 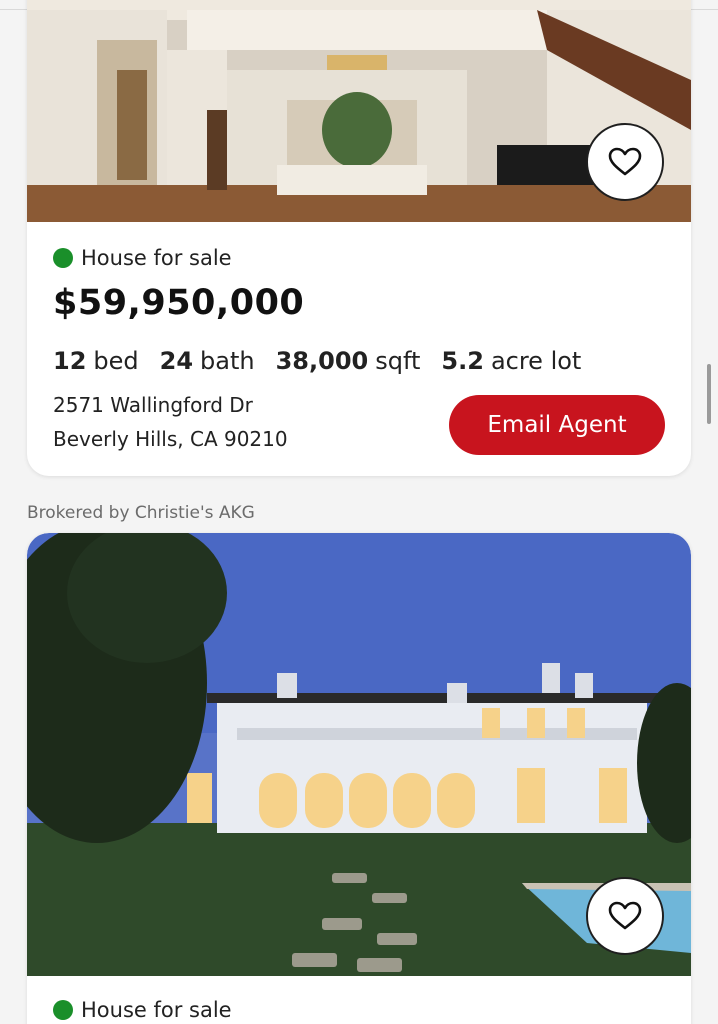 I want to click on spec-sqft: 38,000 sqft, so click(x=348, y=361).